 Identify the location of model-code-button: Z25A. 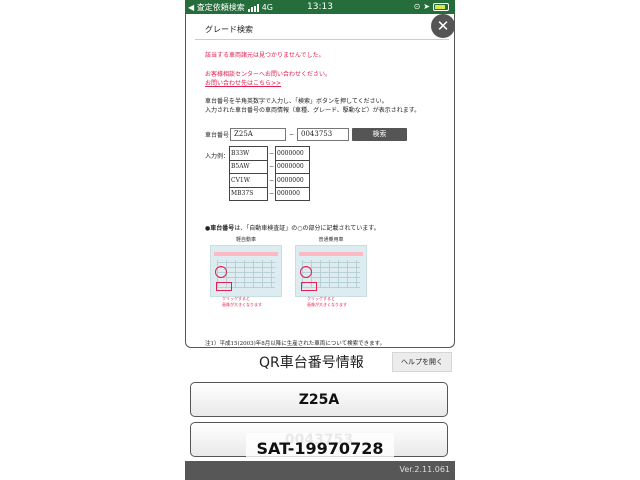
(319, 399).